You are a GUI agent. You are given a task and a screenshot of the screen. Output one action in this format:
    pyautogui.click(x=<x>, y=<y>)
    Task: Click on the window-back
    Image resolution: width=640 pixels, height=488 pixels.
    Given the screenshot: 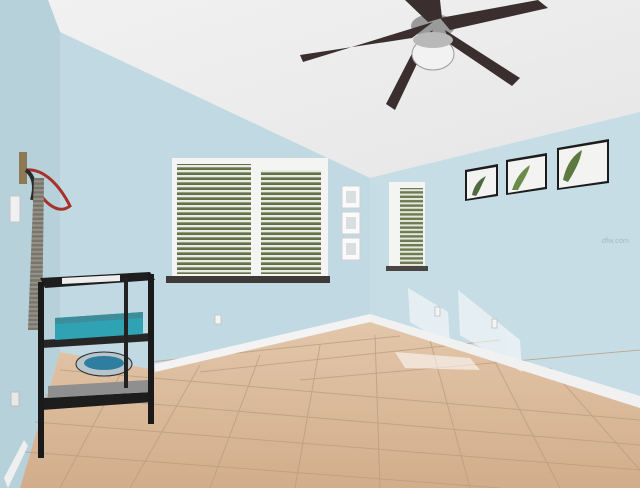 What is the action you would take?
    pyautogui.click(x=248, y=220)
    